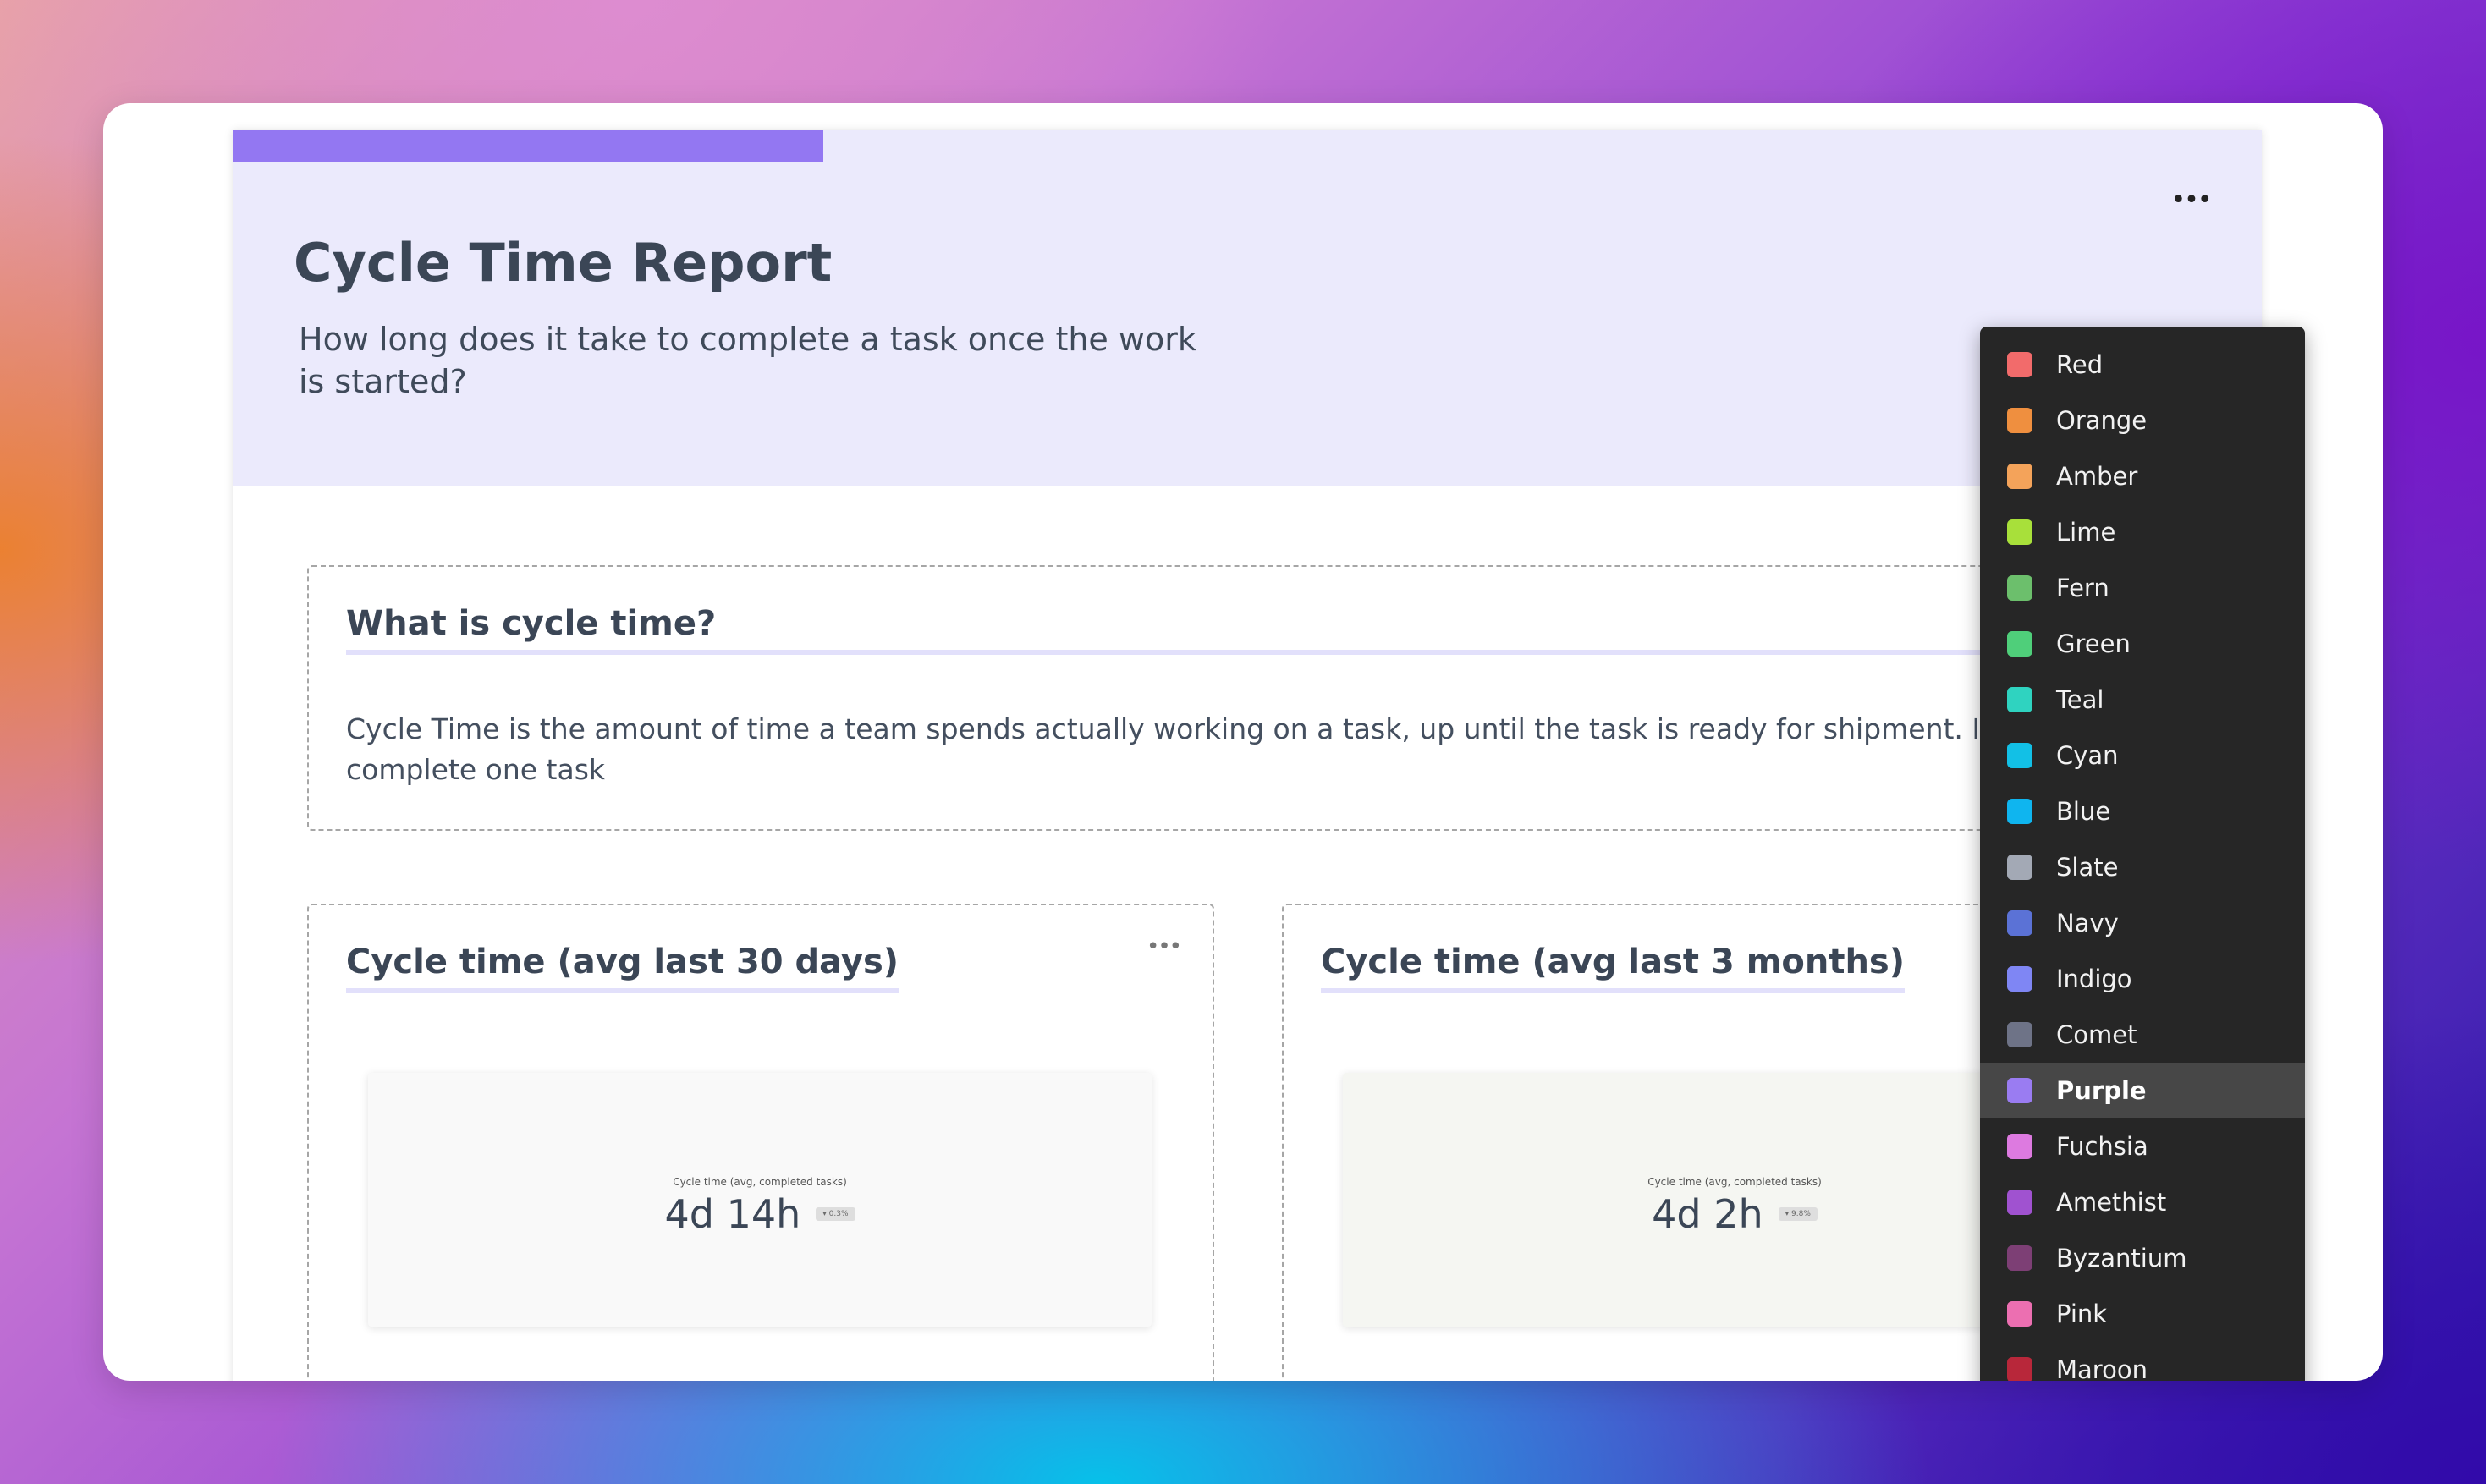 Image resolution: width=2486 pixels, height=1484 pixels. What do you see at coordinates (2142, 588) in the screenshot?
I see `color-option-fern: Fern` at bounding box center [2142, 588].